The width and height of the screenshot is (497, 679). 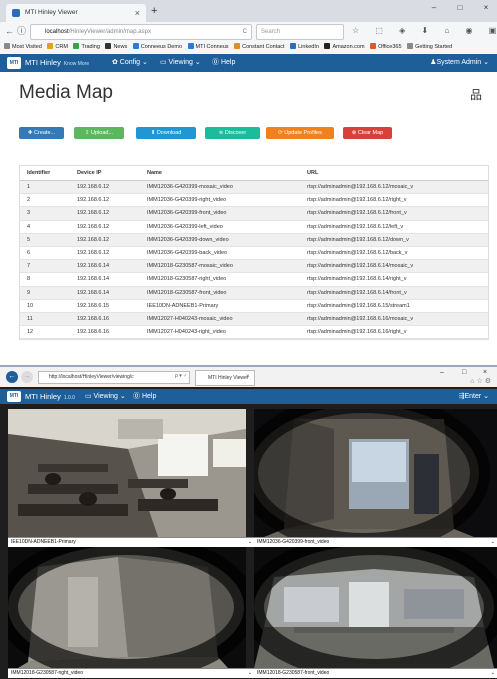 What do you see at coordinates (304, 47) in the screenshot?
I see `bookmark-item: LinkedIn` at bounding box center [304, 47].